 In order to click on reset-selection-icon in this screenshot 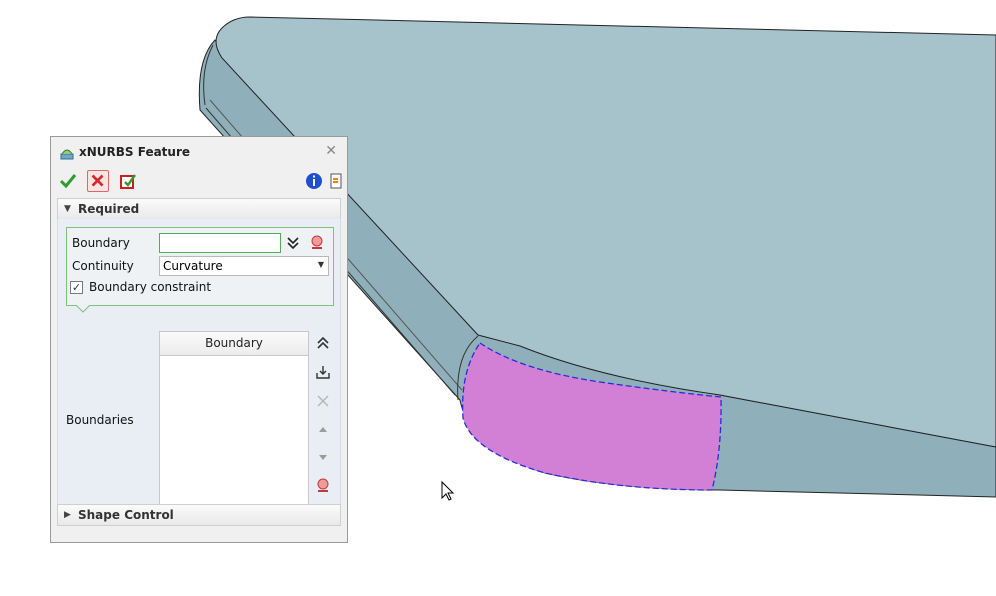, I will do `click(317, 242)`.